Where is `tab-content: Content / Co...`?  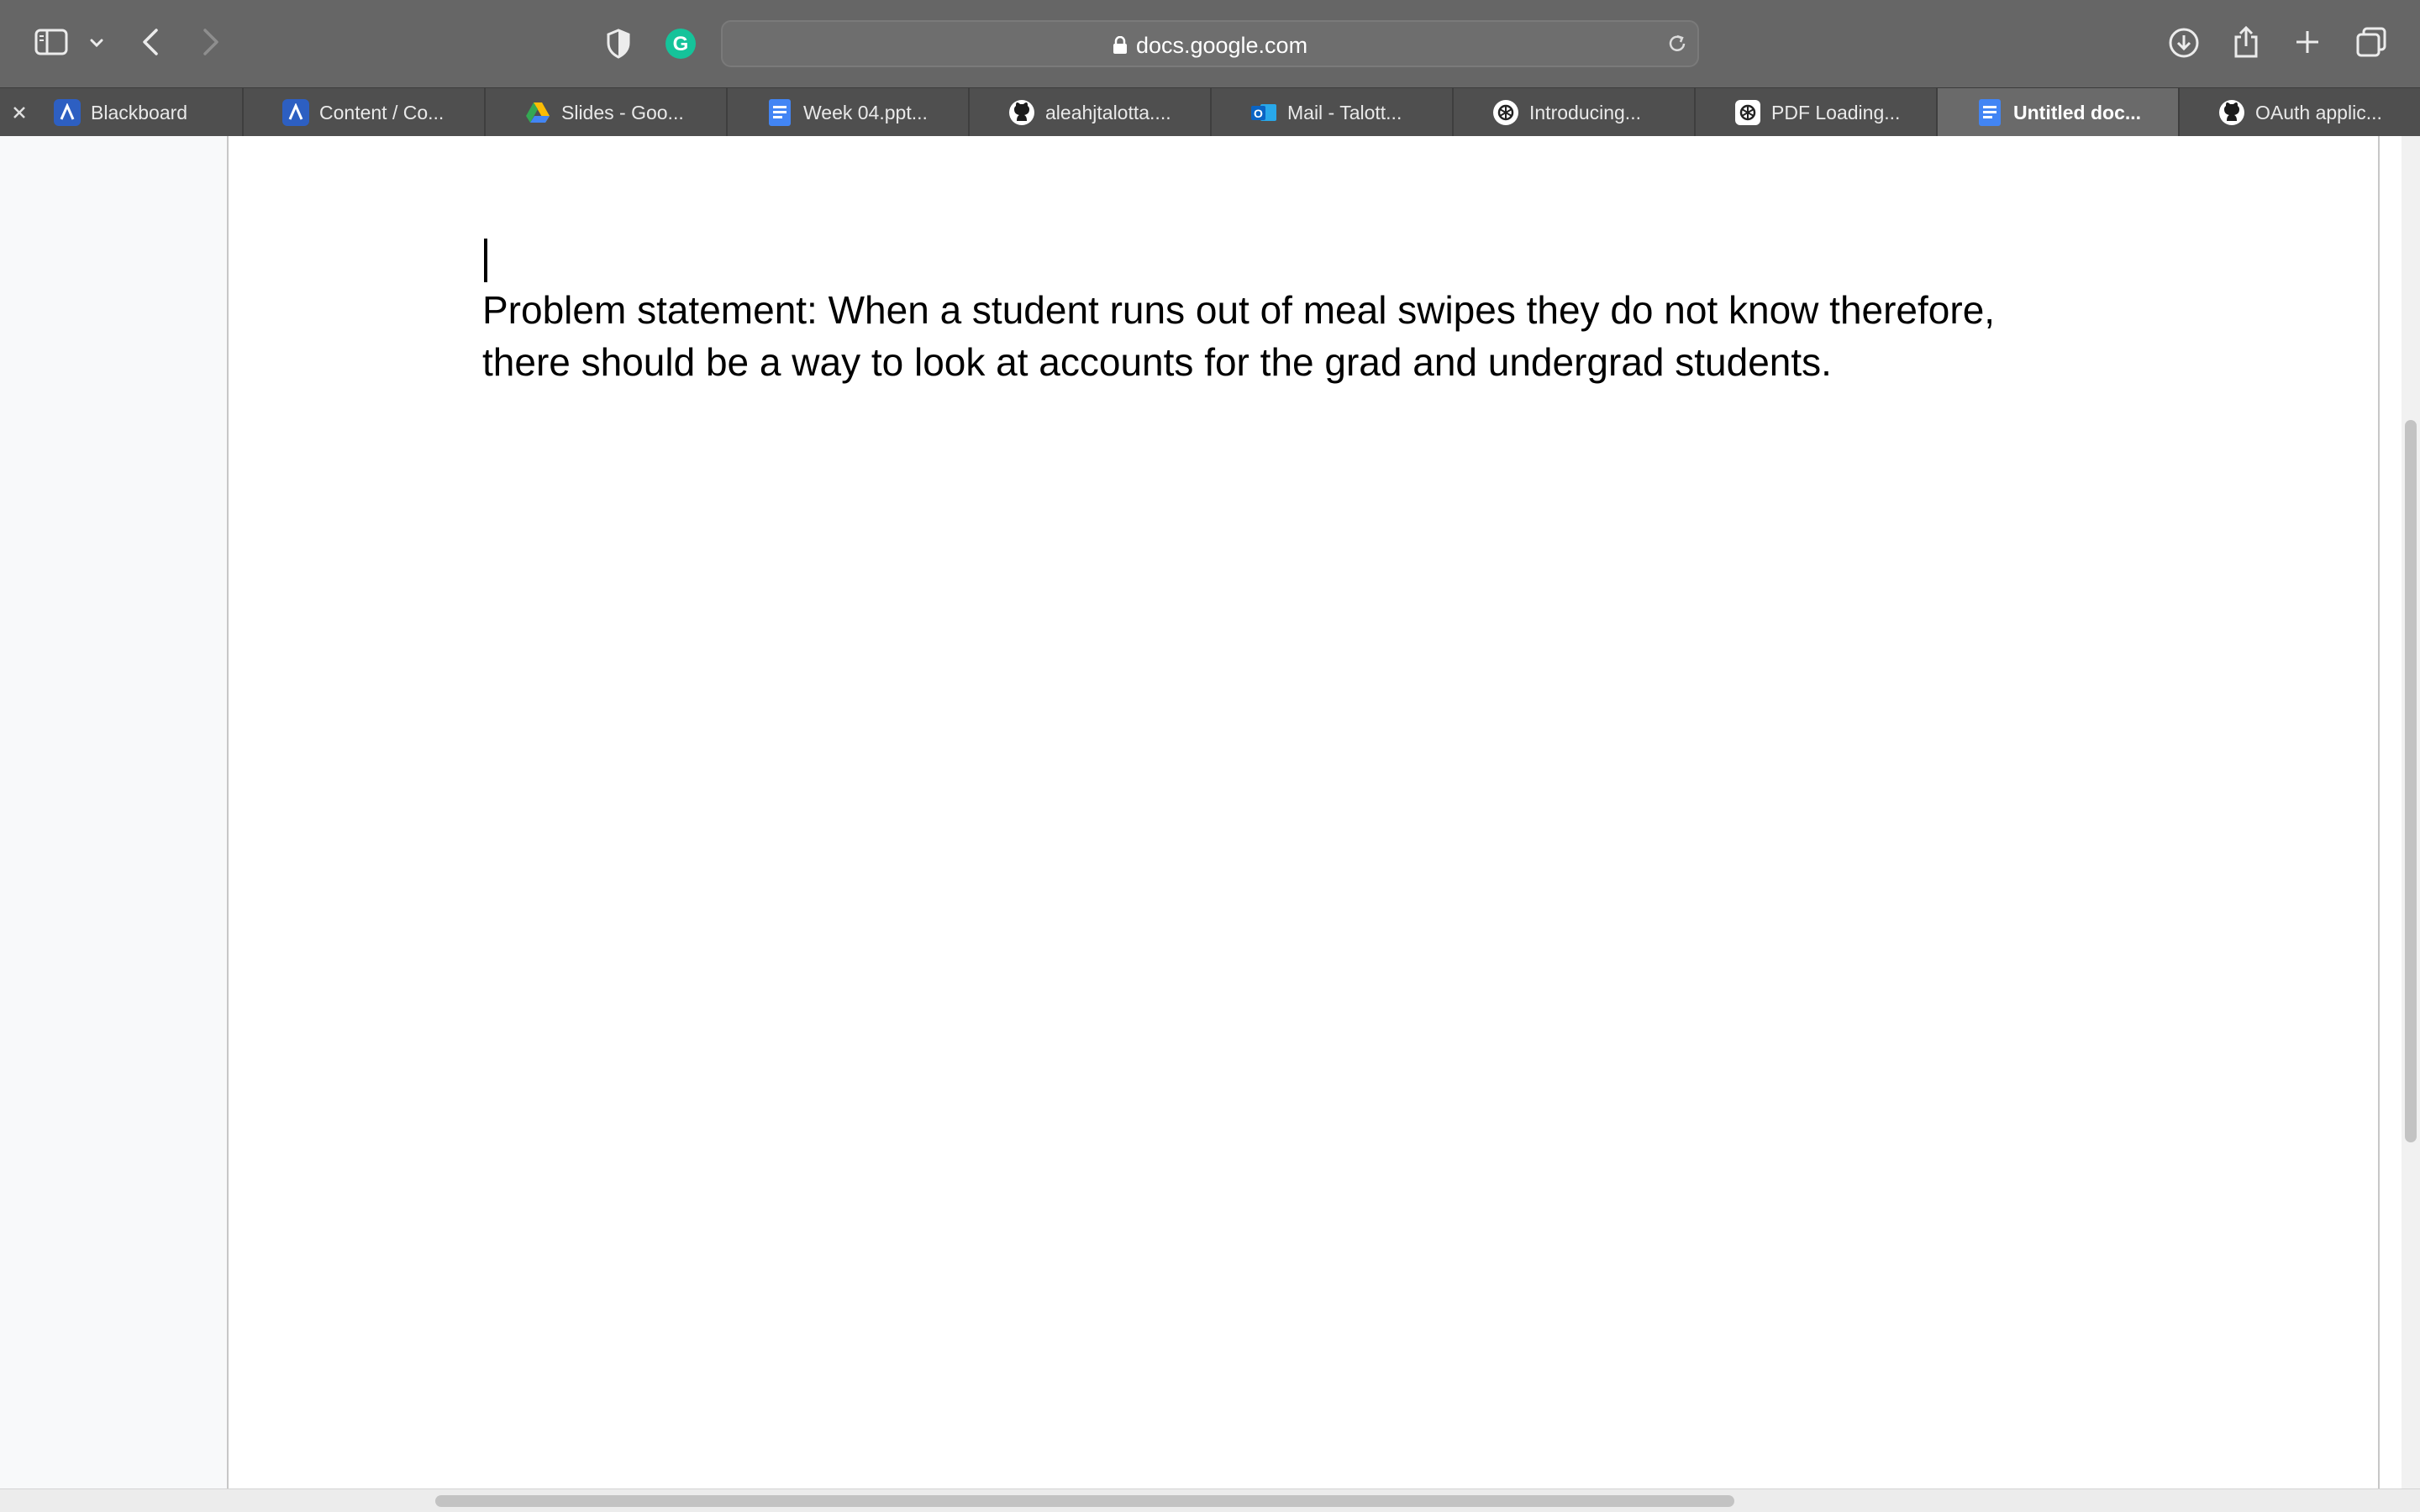
tab-content: Content / Co... is located at coordinates (365, 112).